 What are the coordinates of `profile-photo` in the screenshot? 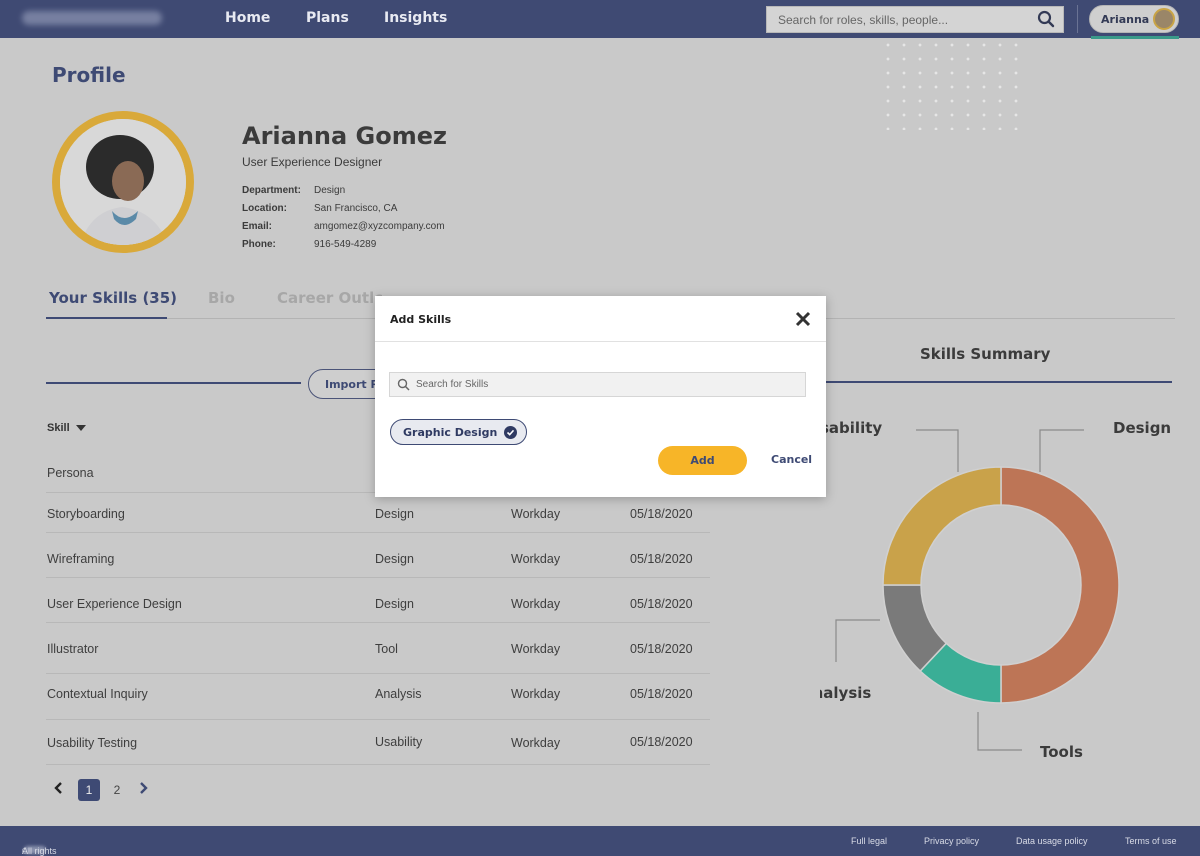 It's located at (123, 182).